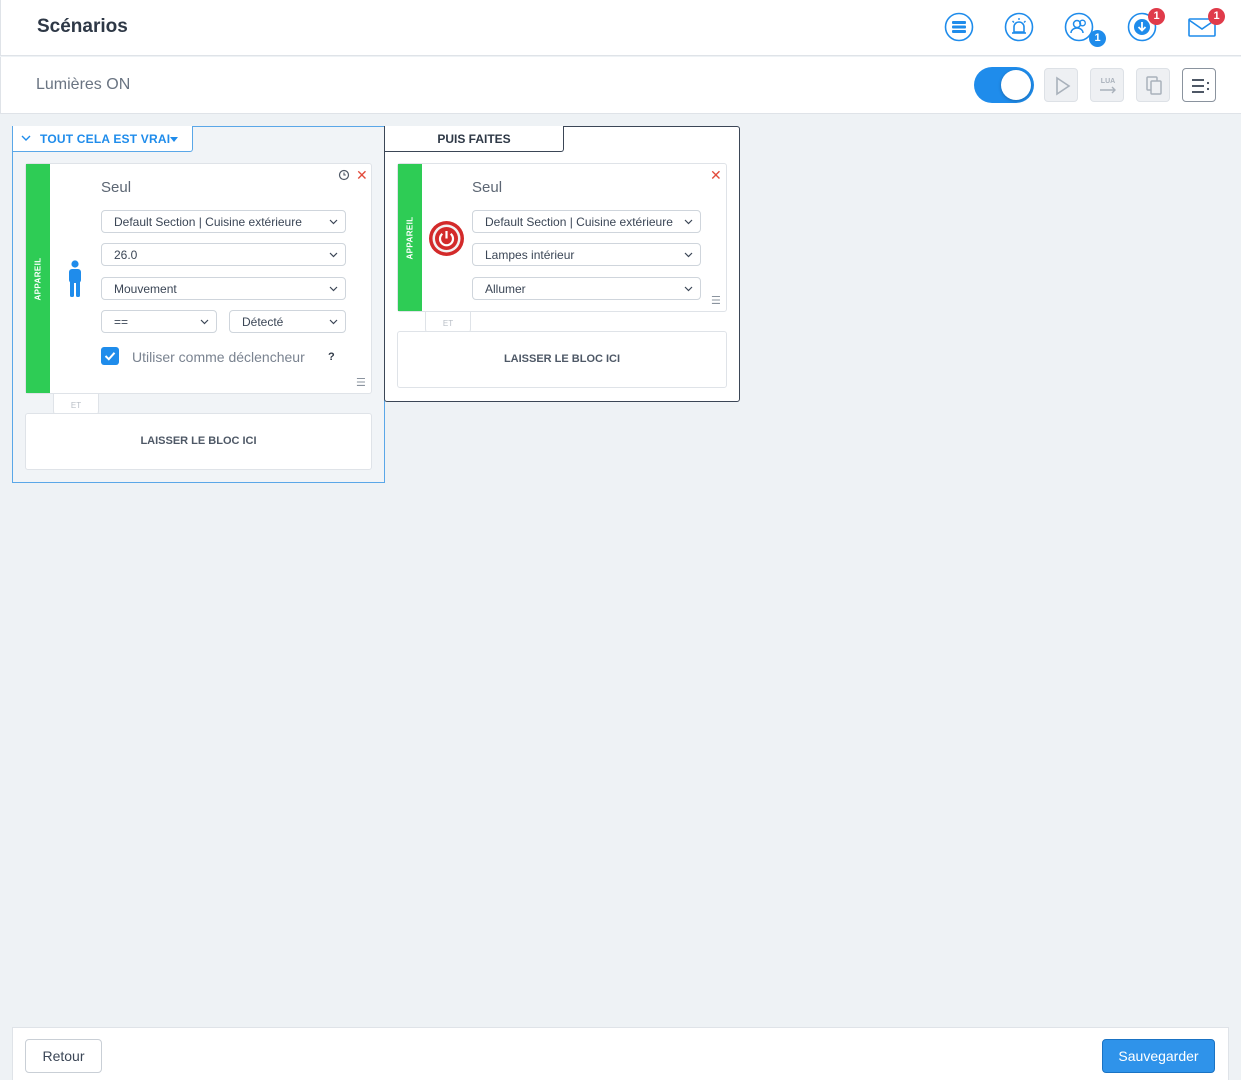 This screenshot has height=1080, width=1241. I want to click on device-select: Lampes intérieur, so click(586, 254).